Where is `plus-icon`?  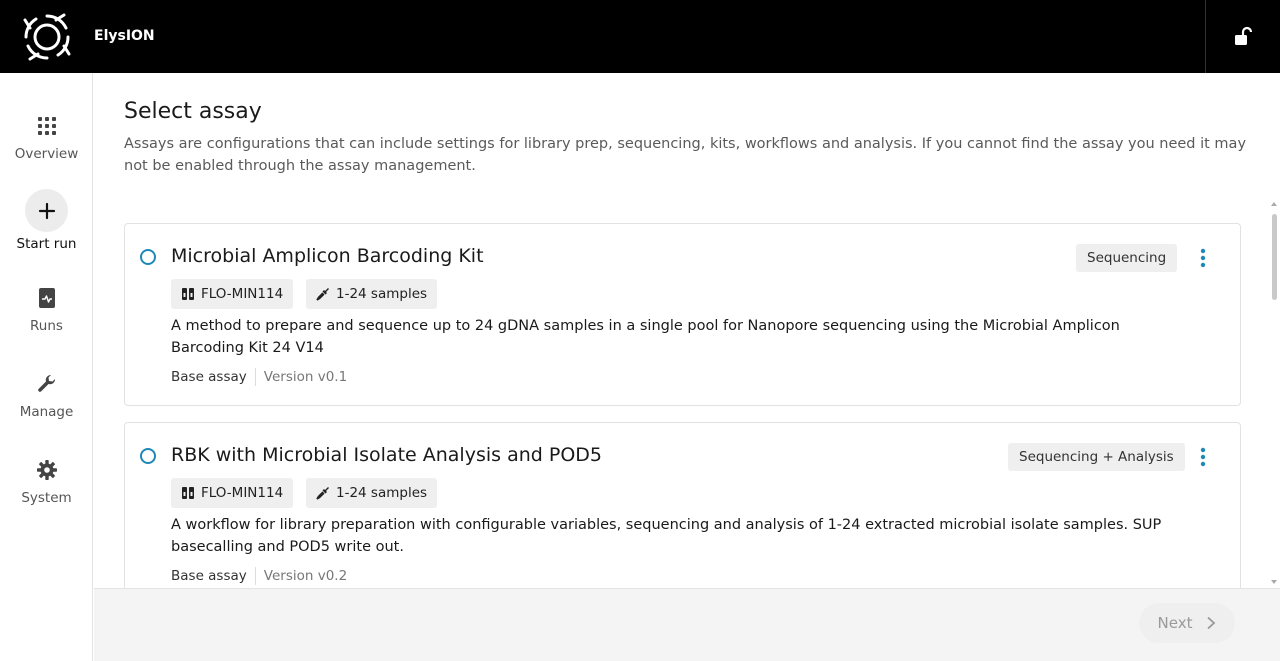 plus-icon is located at coordinates (46, 210).